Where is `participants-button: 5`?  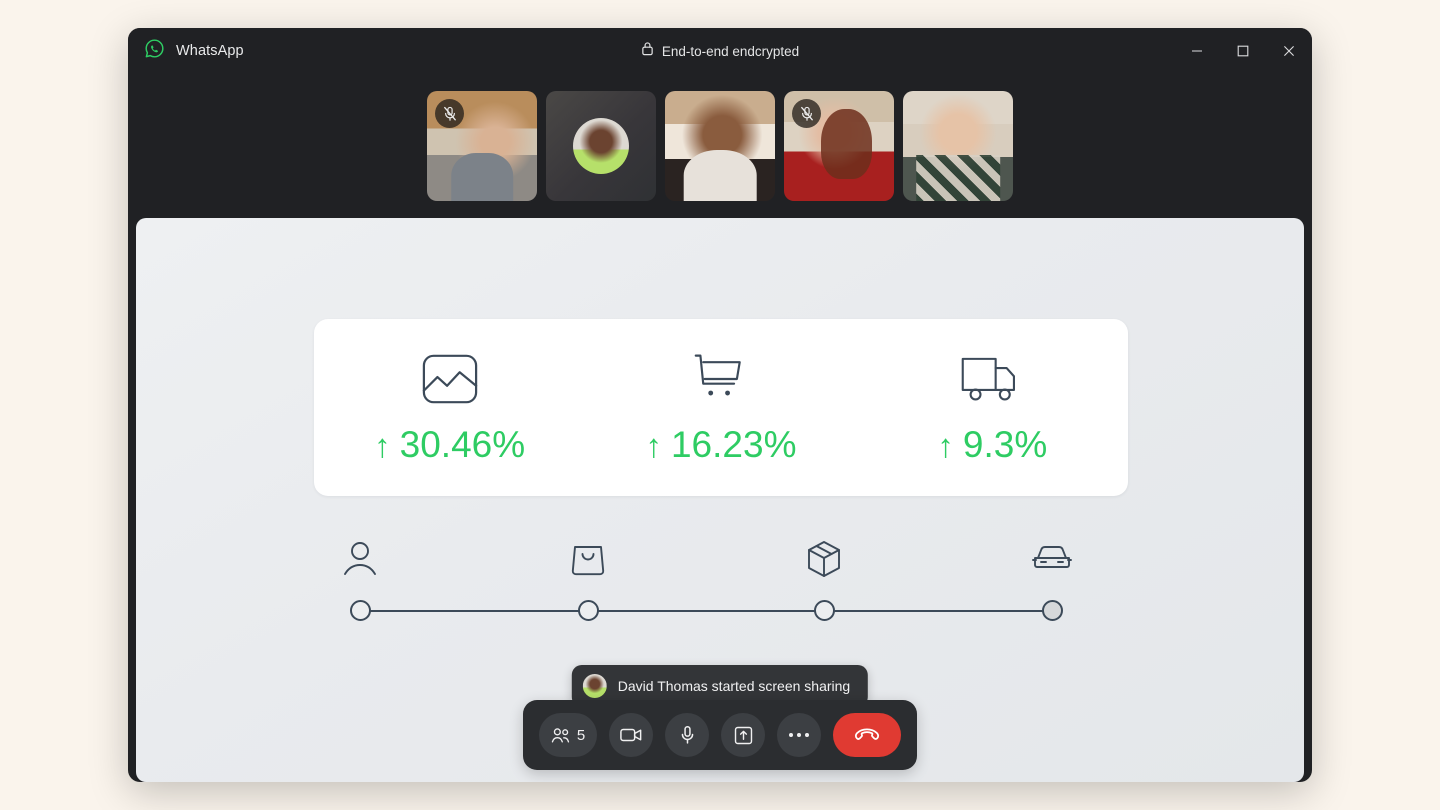 participants-button: 5 is located at coordinates (568, 735).